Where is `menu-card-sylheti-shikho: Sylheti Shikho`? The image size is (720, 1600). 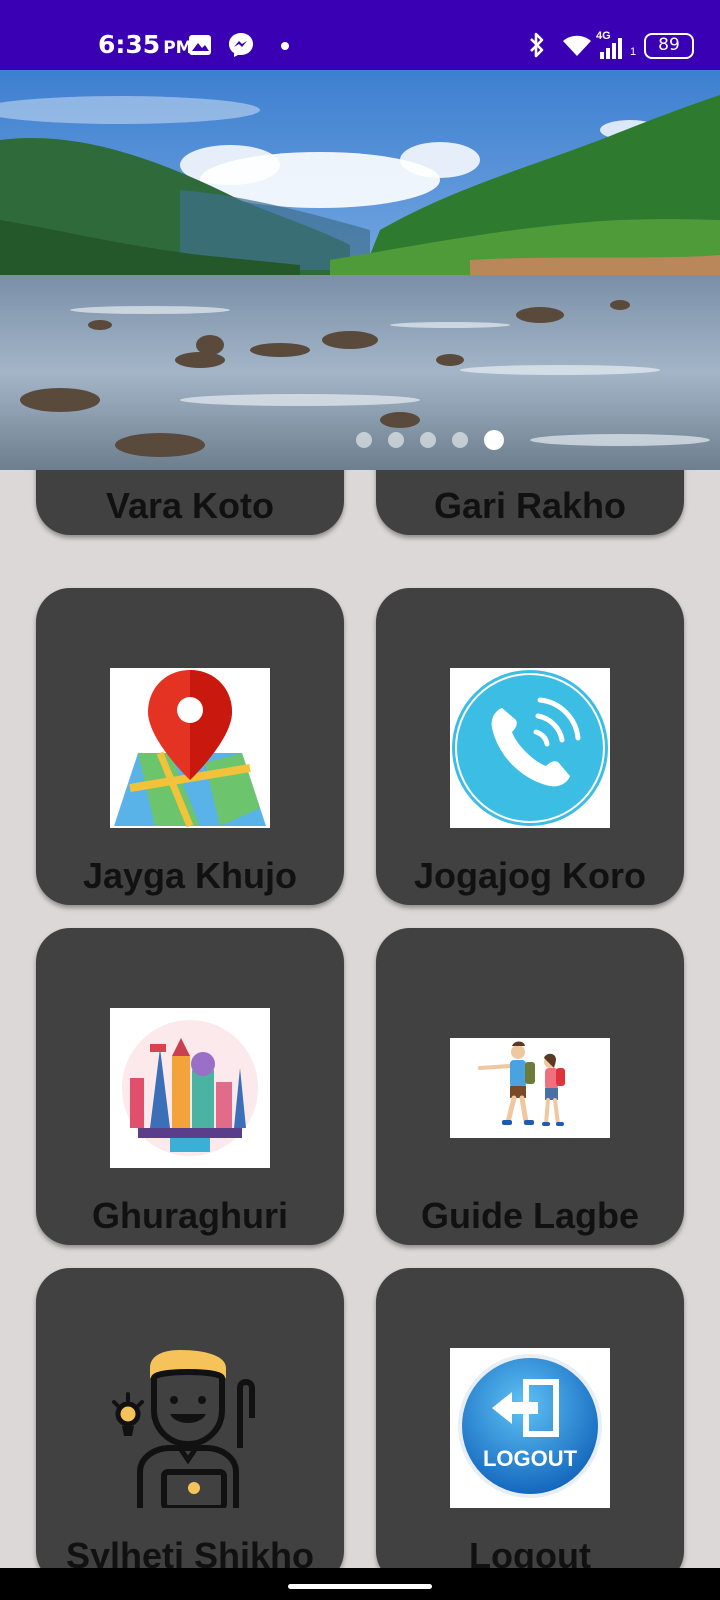 menu-card-sylheti-shikho: Sylheti Shikho is located at coordinates (190, 1418).